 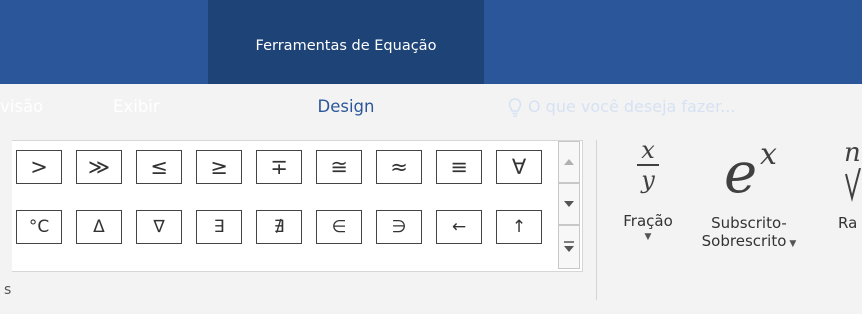 What do you see at coordinates (8, 290) in the screenshot?
I see `symbols-group-label: s` at bounding box center [8, 290].